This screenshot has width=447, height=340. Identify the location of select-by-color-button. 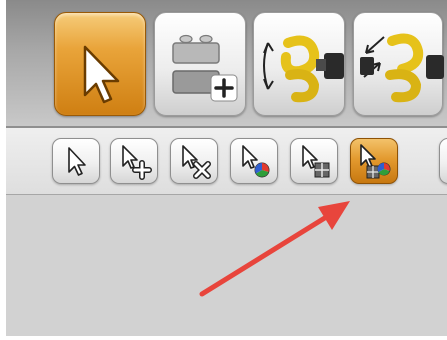
(254, 161).